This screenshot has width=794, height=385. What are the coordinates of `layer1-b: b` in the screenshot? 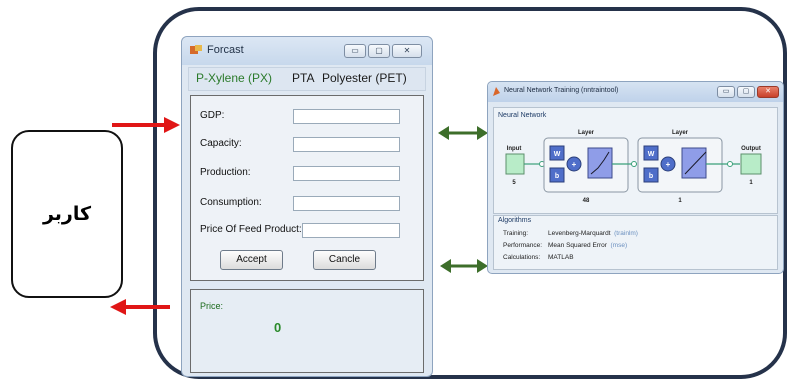 It's located at (557, 176).